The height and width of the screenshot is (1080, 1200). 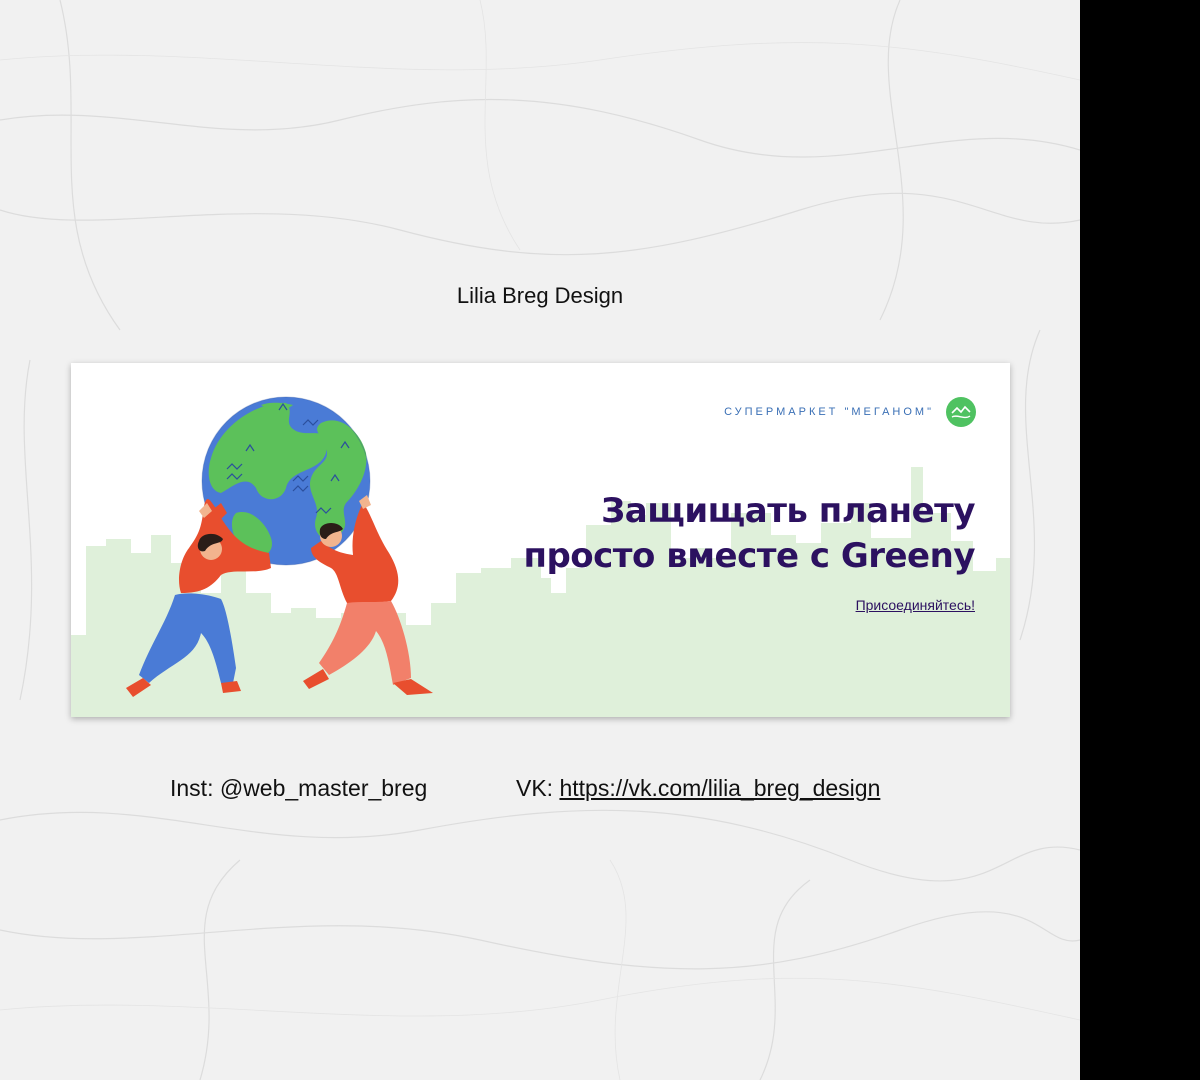 What do you see at coordinates (540, 295) in the screenshot?
I see `author-title: Lilia Breg Design` at bounding box center [540, 295].